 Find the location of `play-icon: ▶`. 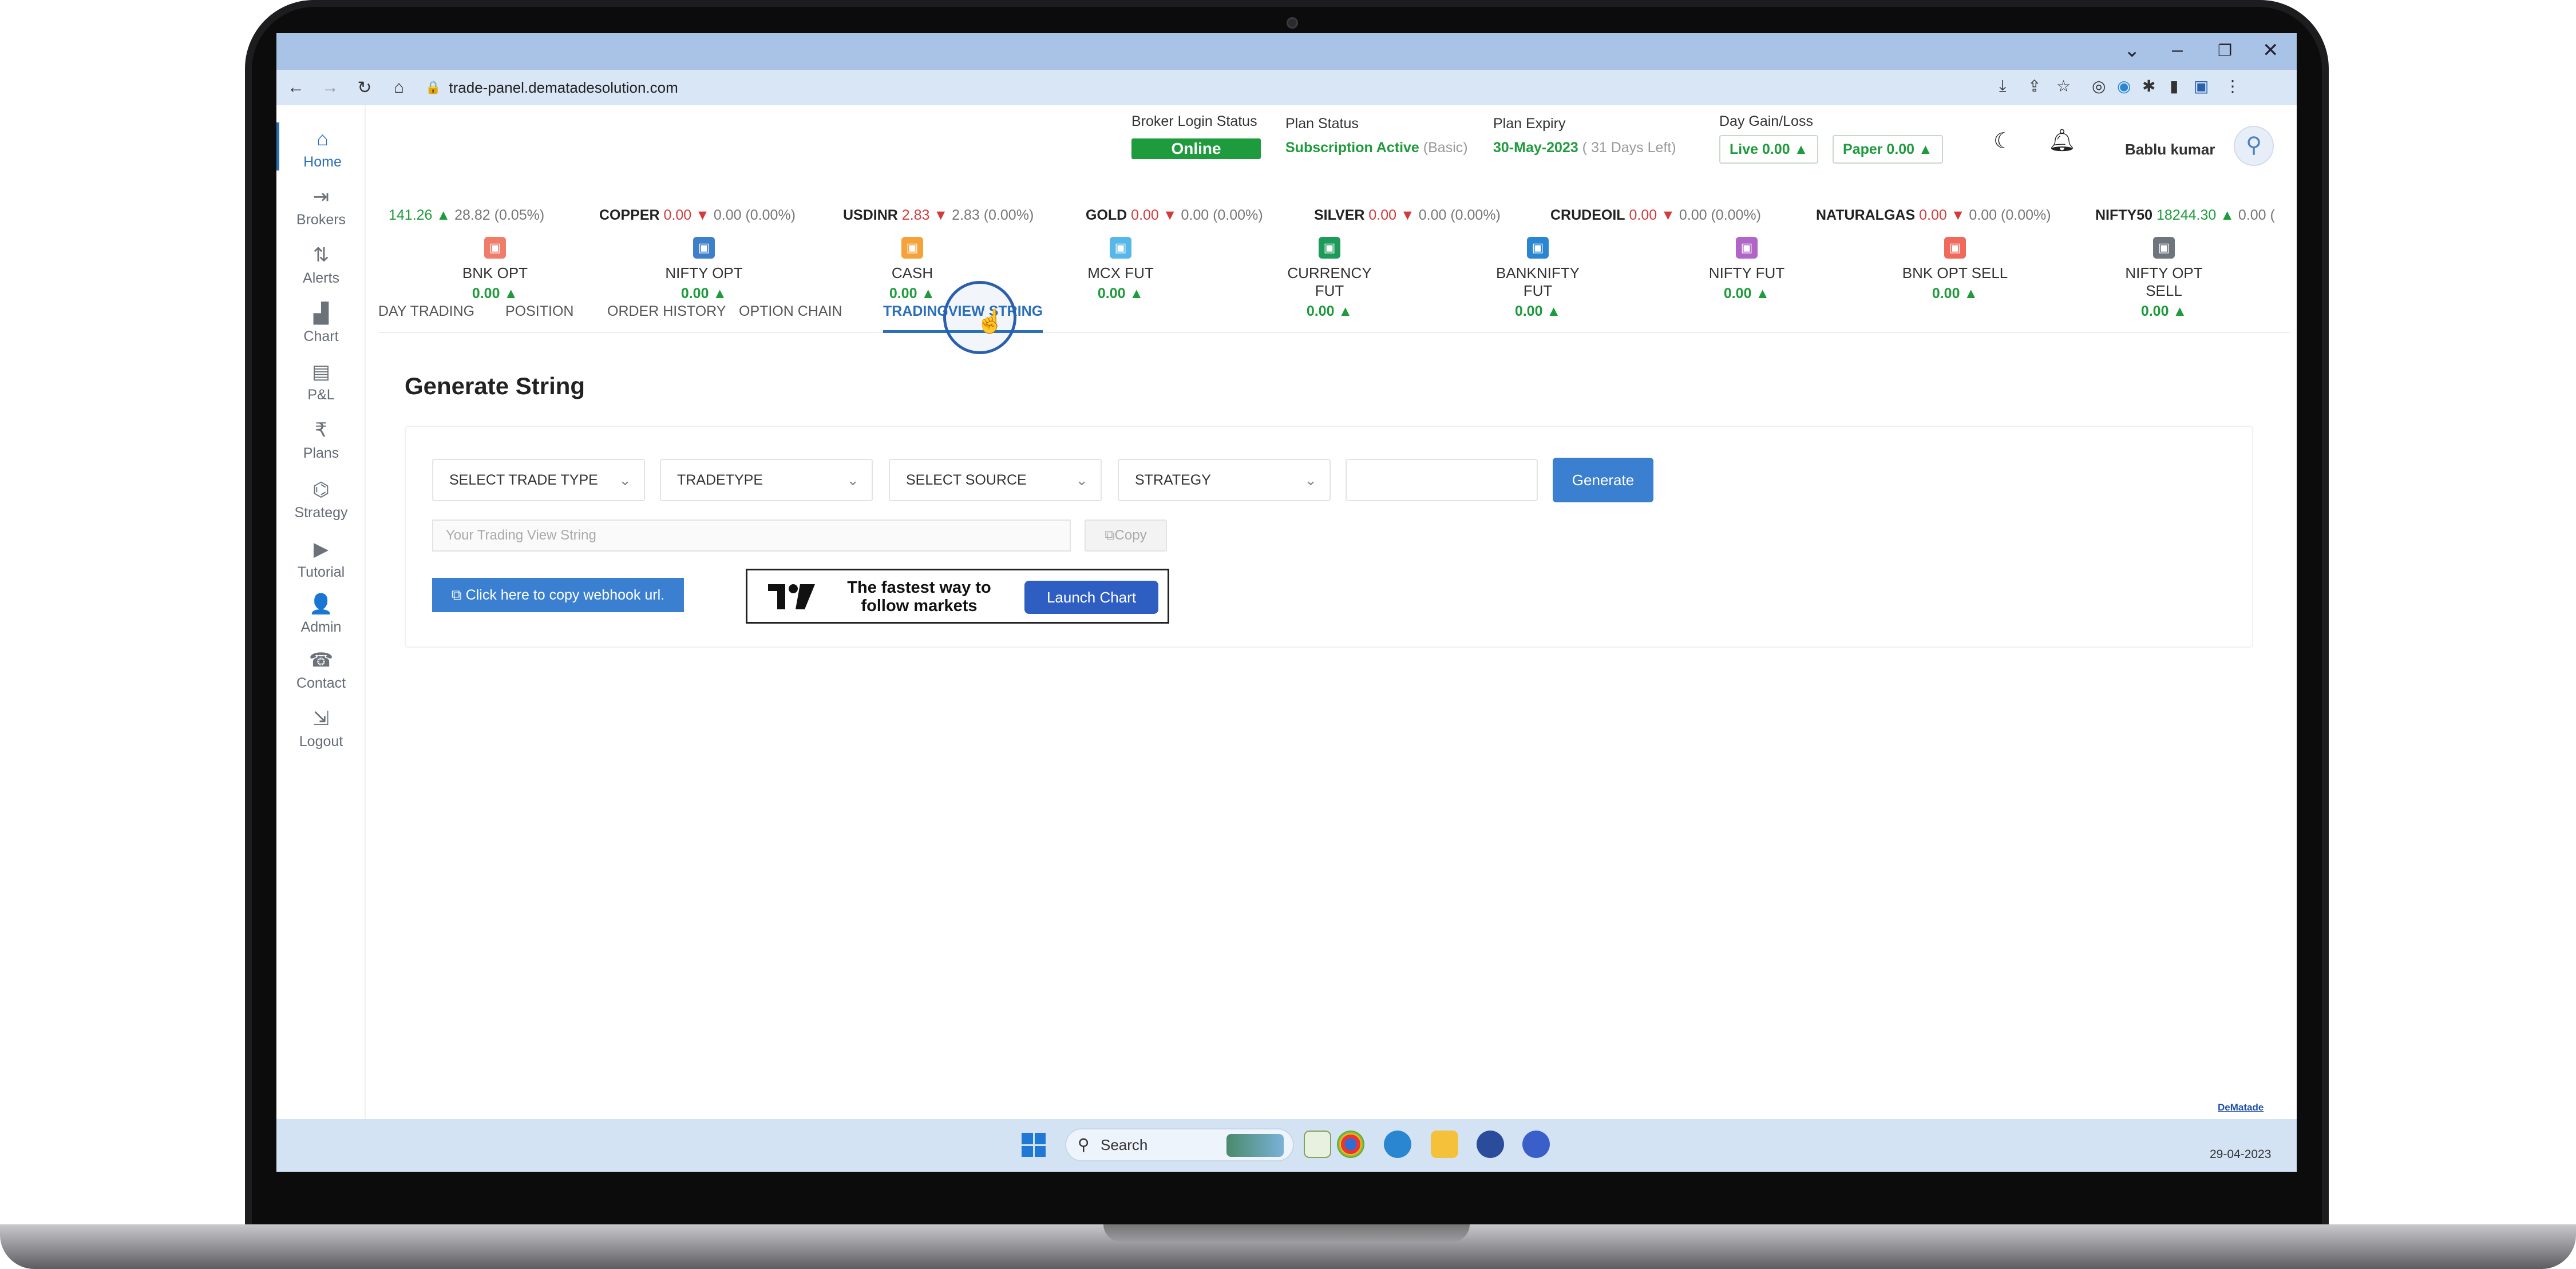

play-icon: ▶ is located at coordinates (321, 549).